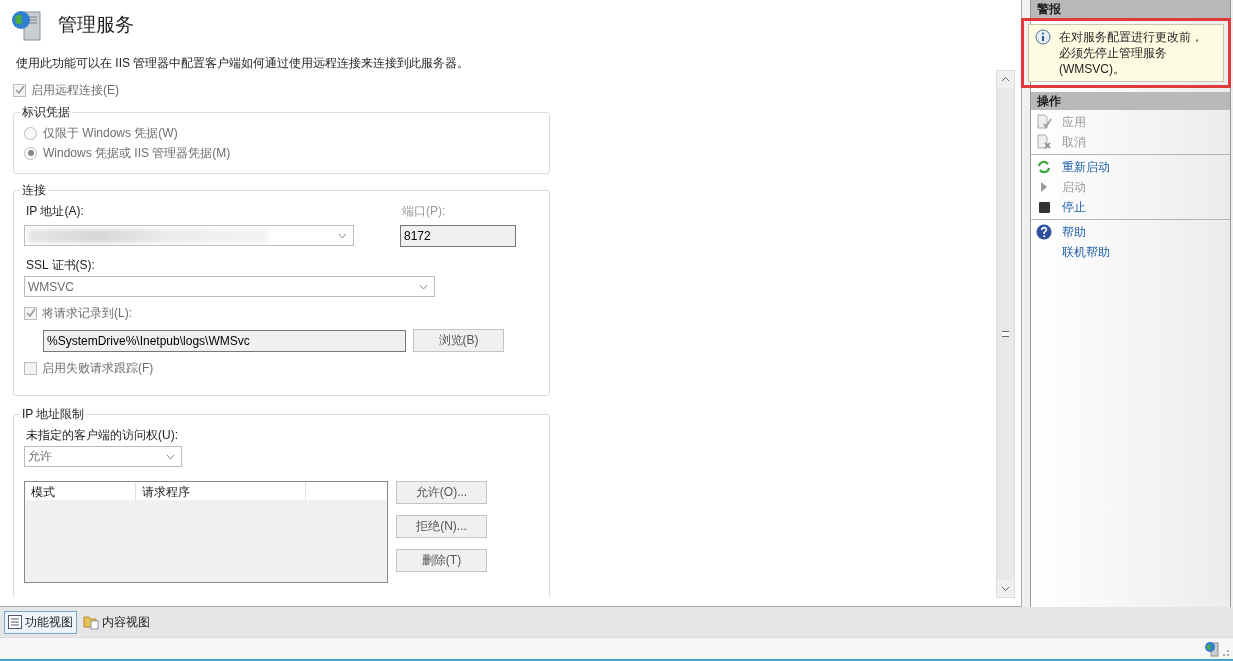 This screenshot has height=661, width=1233. What do you see at coordinates (46, 112) in the screenshot?
I see `group-title: 标识凭据` at bounding box center [46, 112].